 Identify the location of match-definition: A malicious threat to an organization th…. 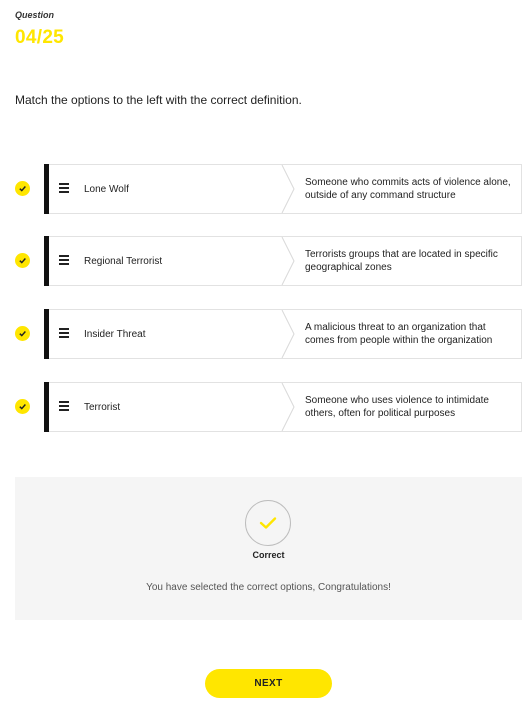
(399, 334).